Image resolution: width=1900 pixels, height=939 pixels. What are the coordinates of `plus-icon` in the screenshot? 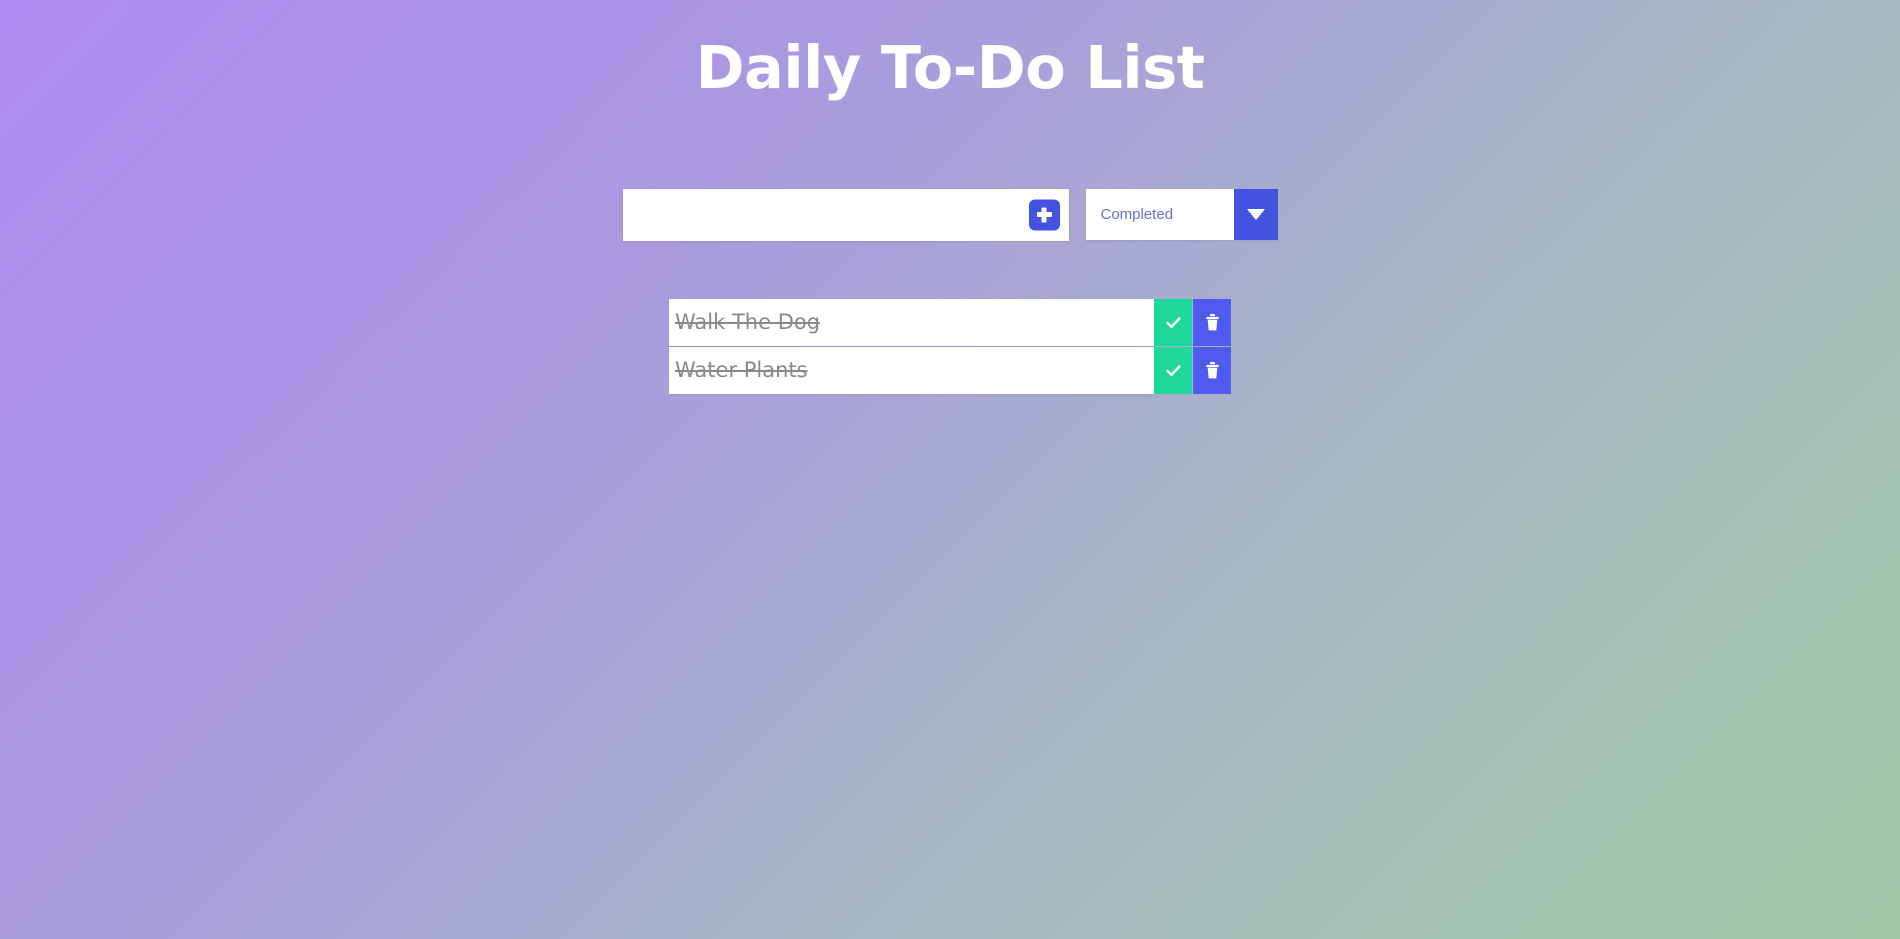 It's located at (1044, 214).